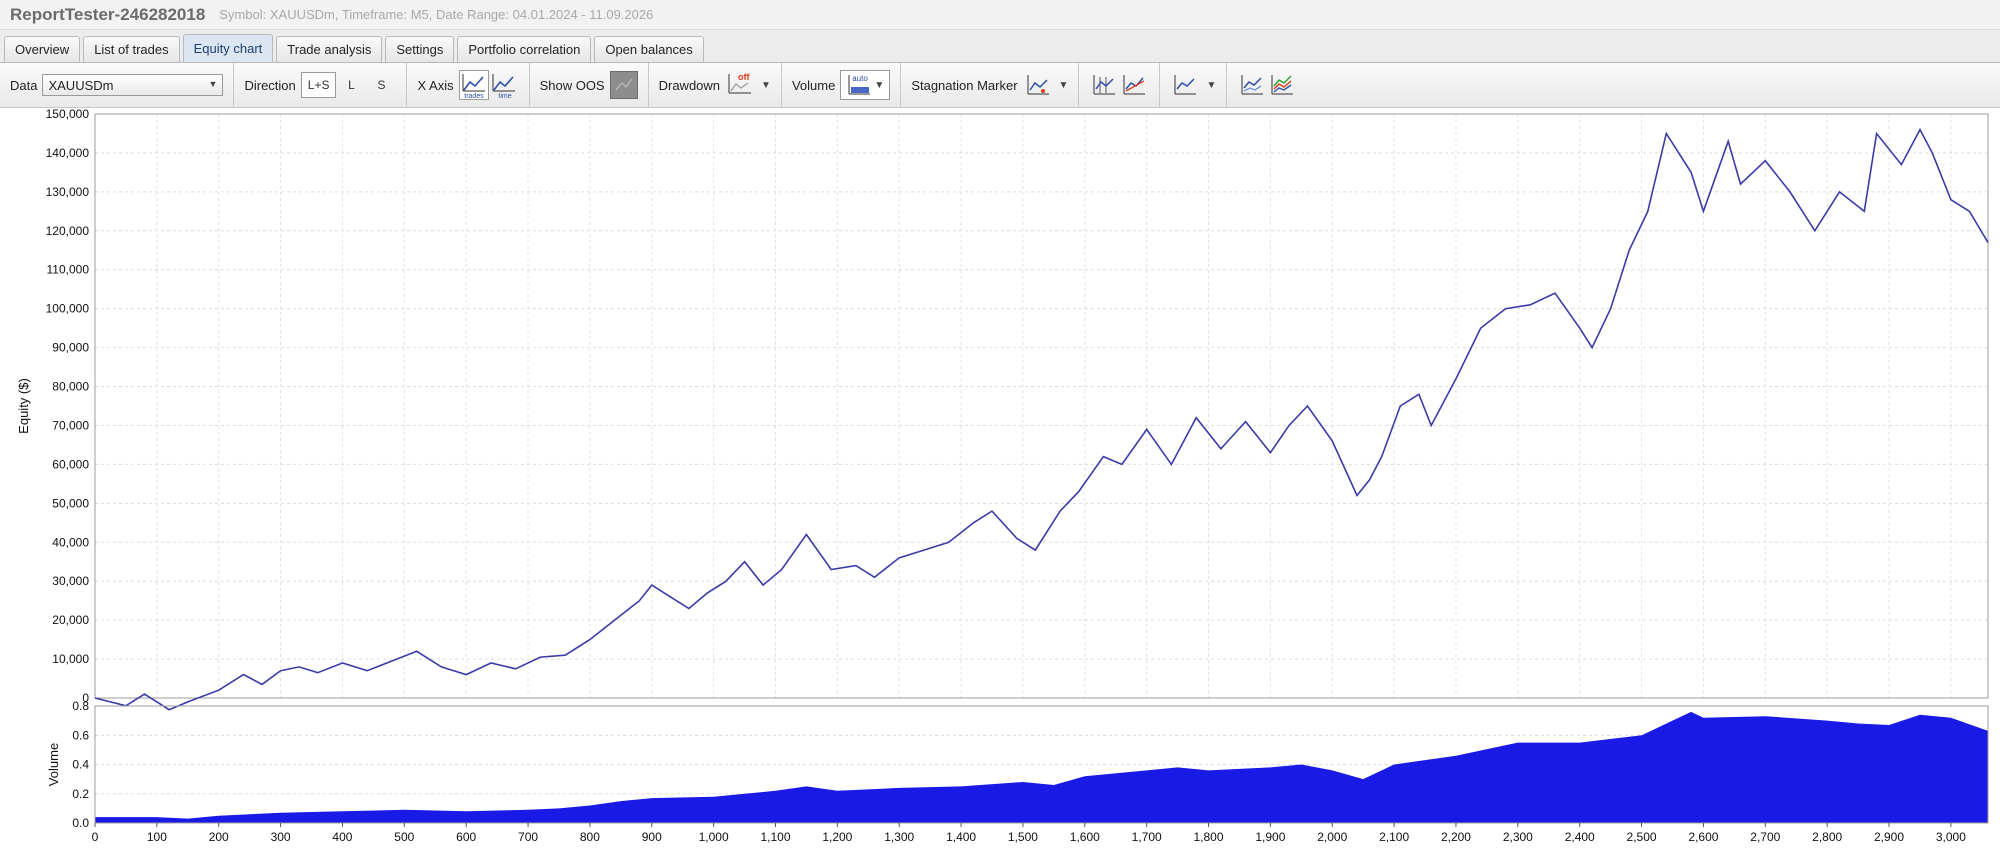 Image resolution: width=2000 pixels, height=855 pixels. Describe the element at coordinates (1252, 85) in the screenshot. I see `chart-compare-button` at that location.